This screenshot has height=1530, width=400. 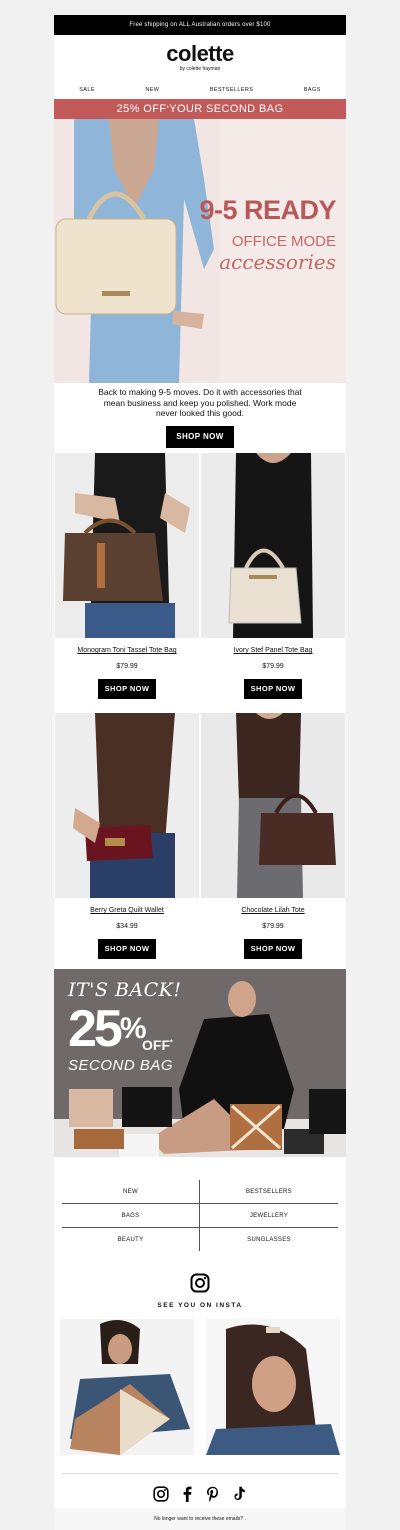 I want to click on promo-post: YOUR SECOND BAG, so click(x=226, y=109).